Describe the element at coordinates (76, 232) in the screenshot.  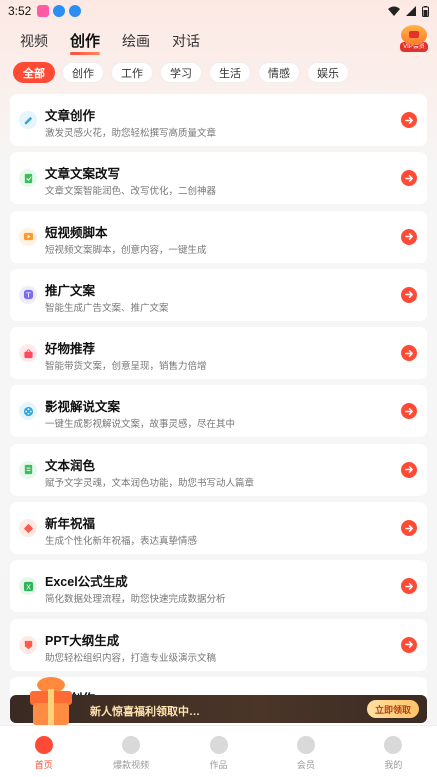
I see `tool-card-title: 短视频脚本` at that location.